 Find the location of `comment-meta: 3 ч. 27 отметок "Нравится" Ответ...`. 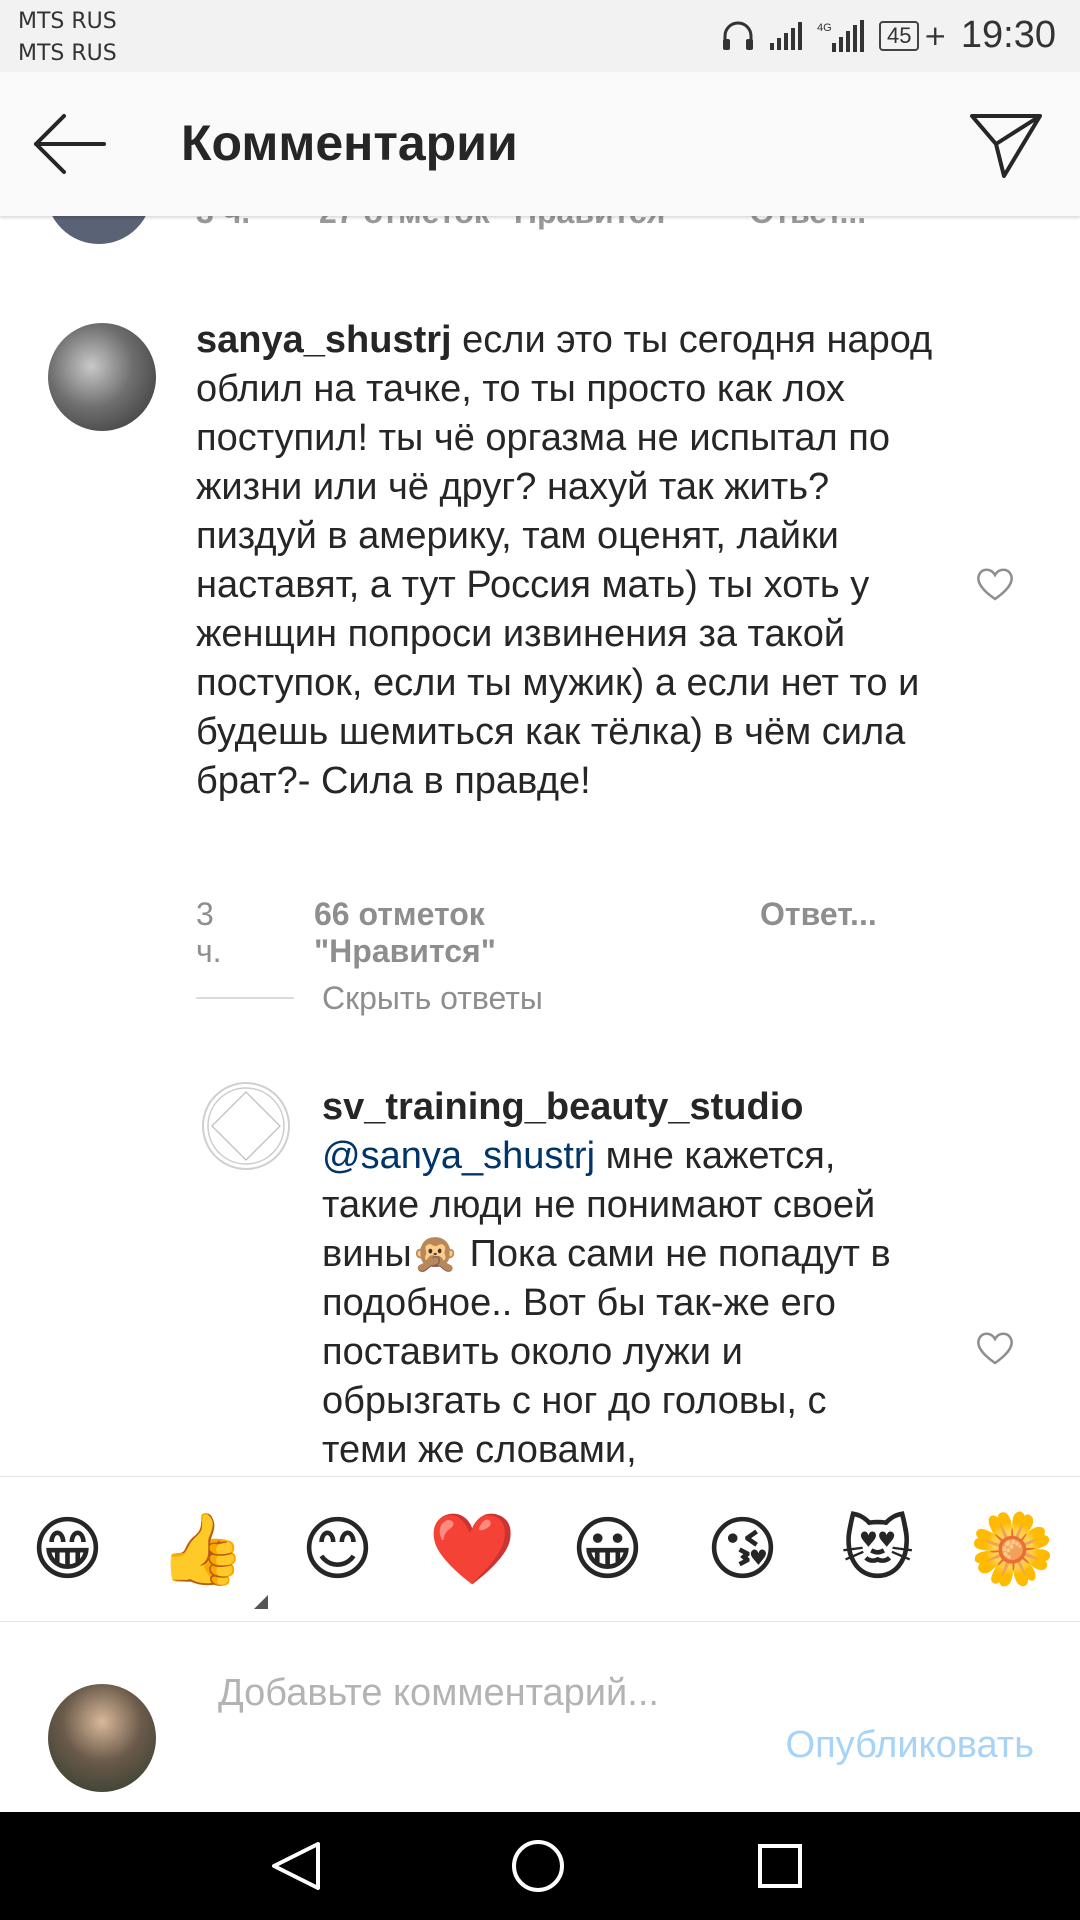

comment-meta: 3 ч. 27 отметок "Нравится" Ответ... is located at coordinates (561, 223).